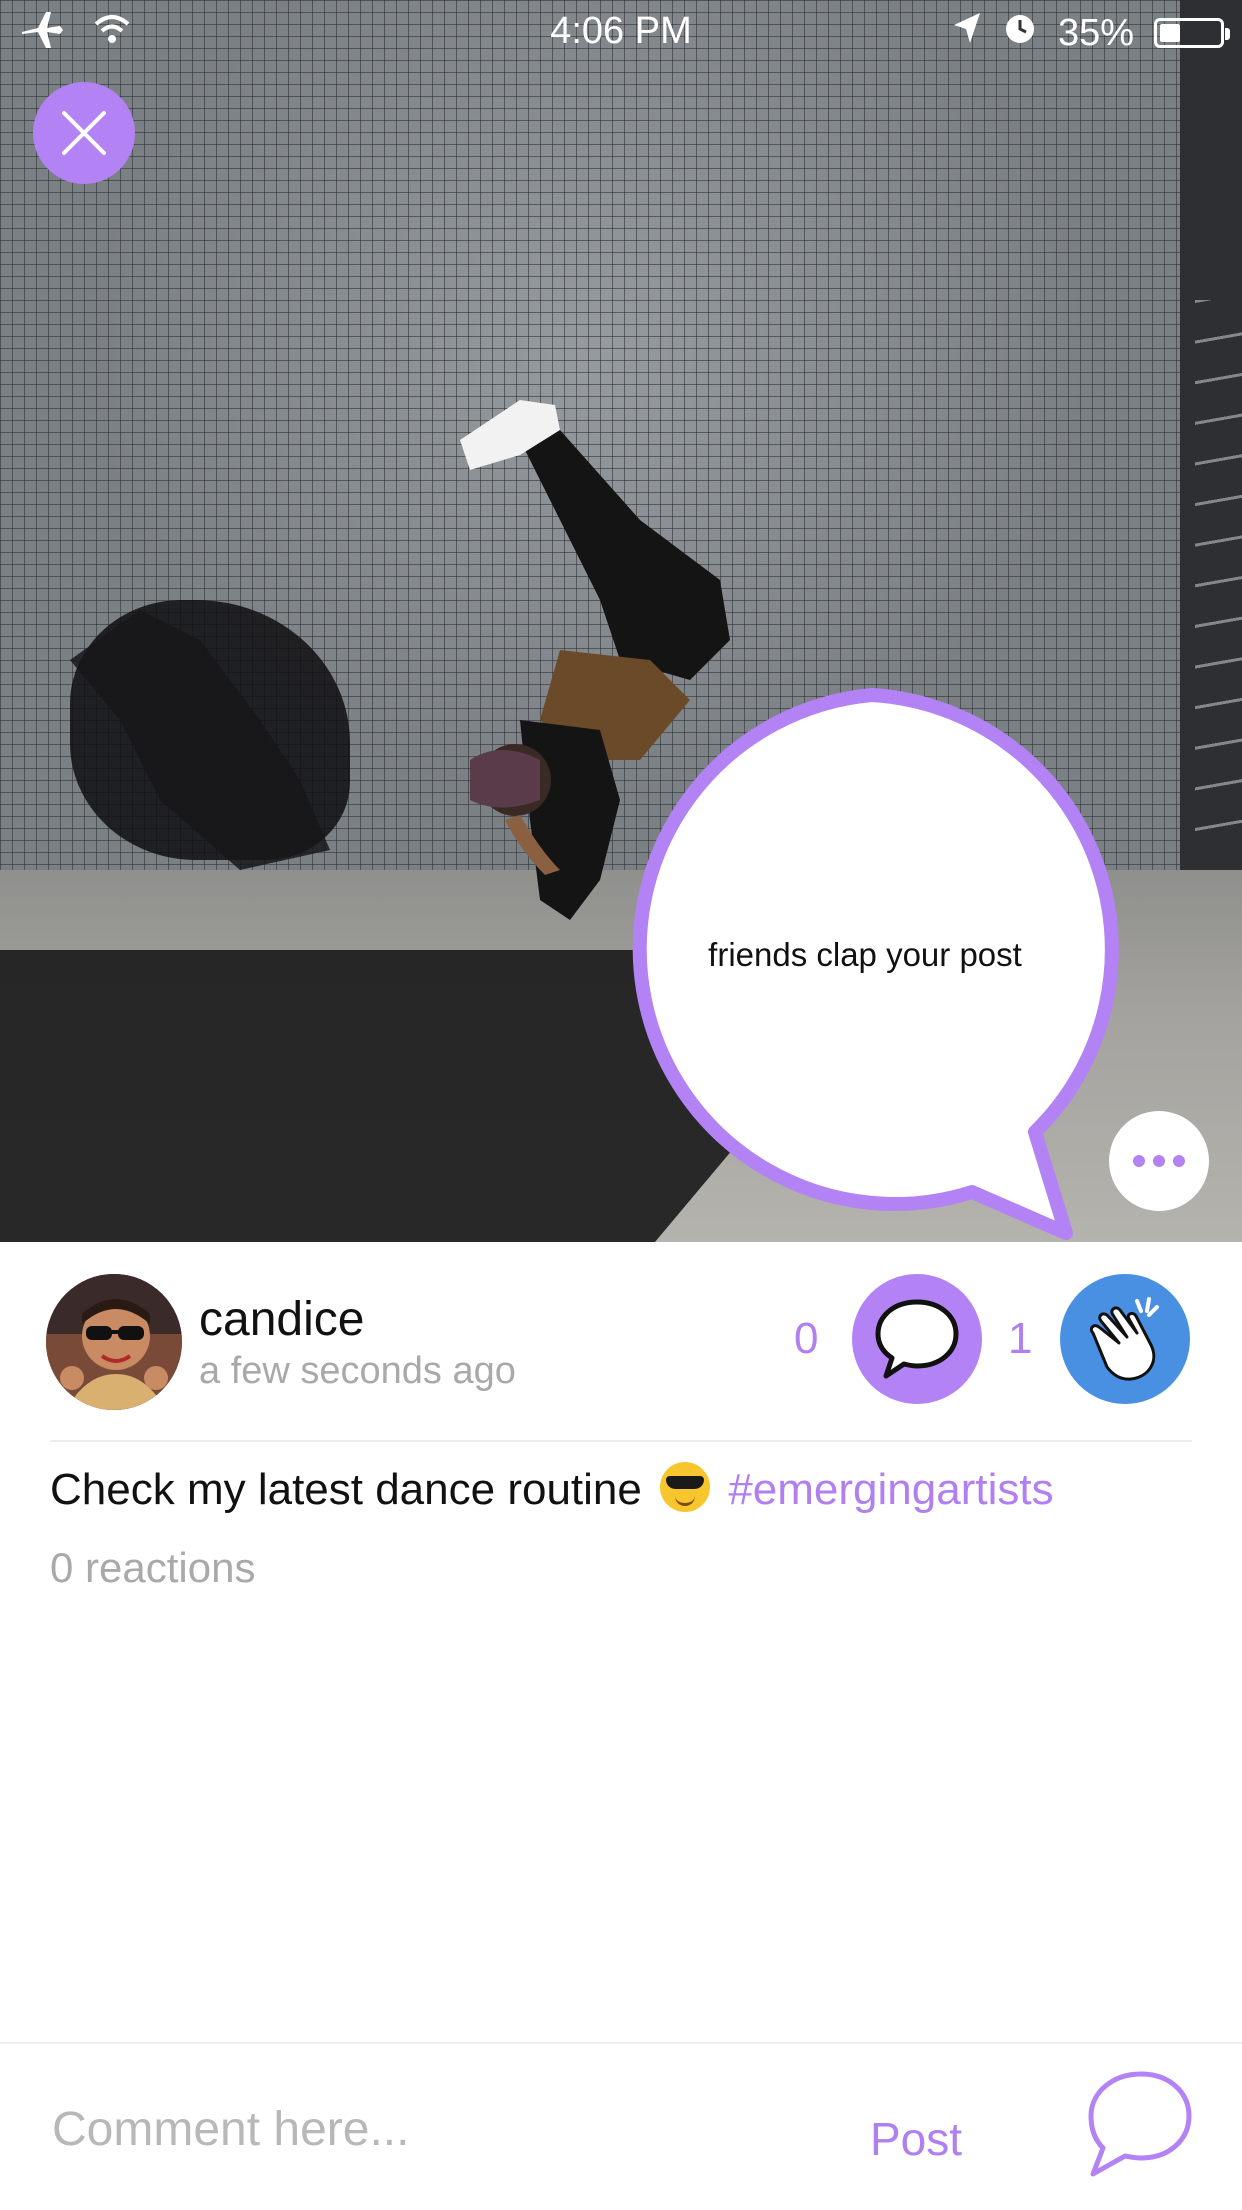  What do you see at coordinates (916, 2139) in the screenshot?
I see `post-comment-button: Post` at bounding box center [916, 2139].